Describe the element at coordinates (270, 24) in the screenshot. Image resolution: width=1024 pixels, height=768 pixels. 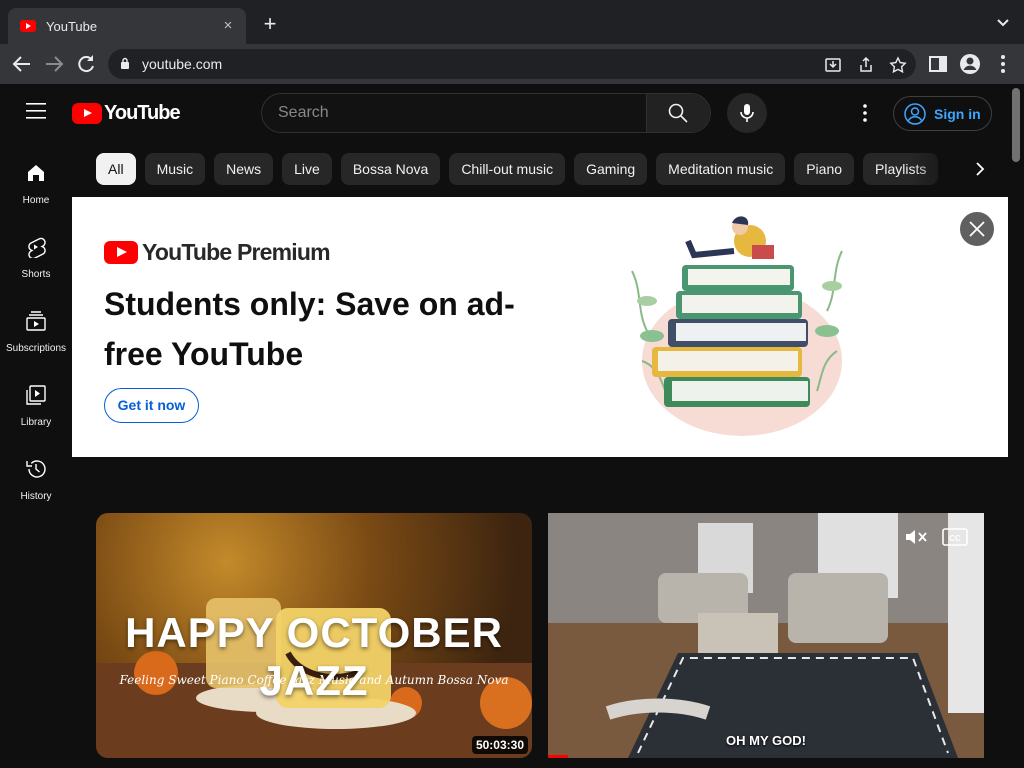
I see `new-tab-button: +` at that location.